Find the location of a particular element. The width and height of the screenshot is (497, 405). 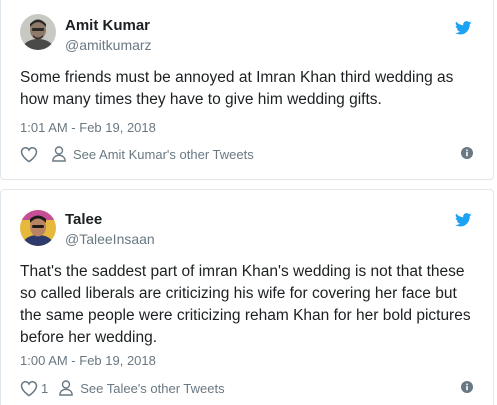

tweet-timestamp: 1:00 AM - Feb 19, 2018 is located at coordinates (88, 360).